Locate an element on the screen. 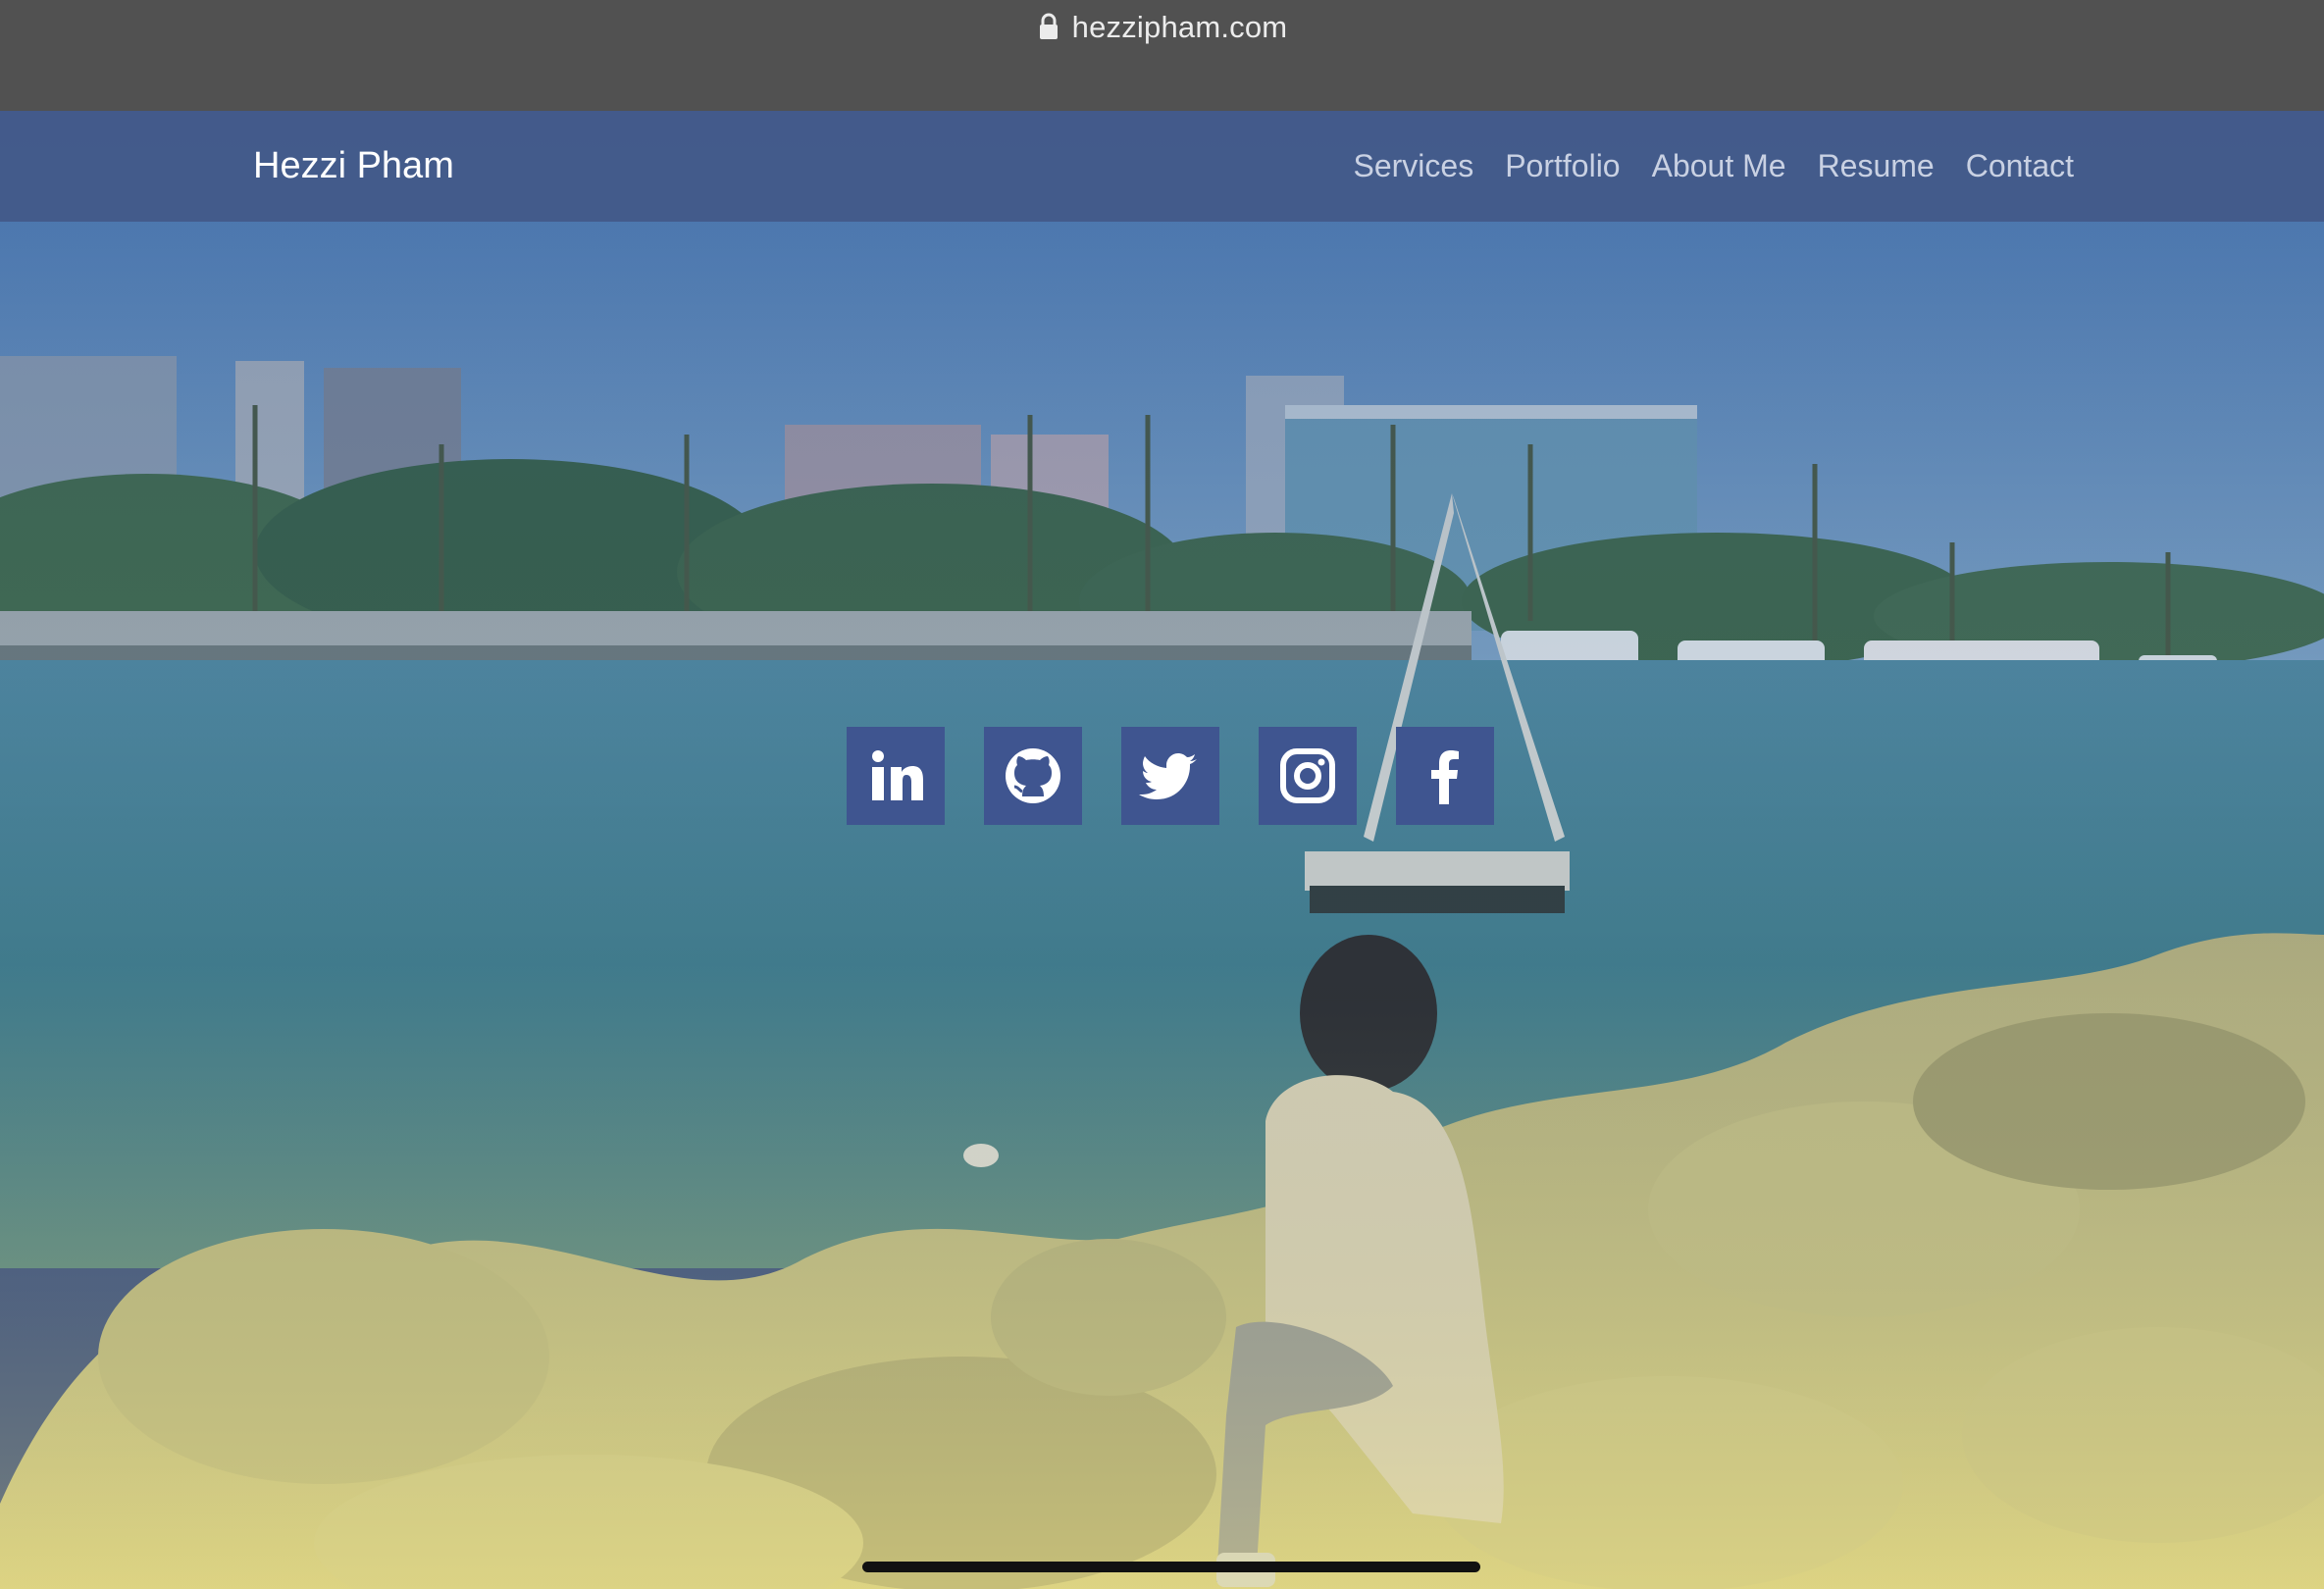 The height and width of the screenshot is (1589, 2324). home-indicator is located at coordinates (1171, 1567).